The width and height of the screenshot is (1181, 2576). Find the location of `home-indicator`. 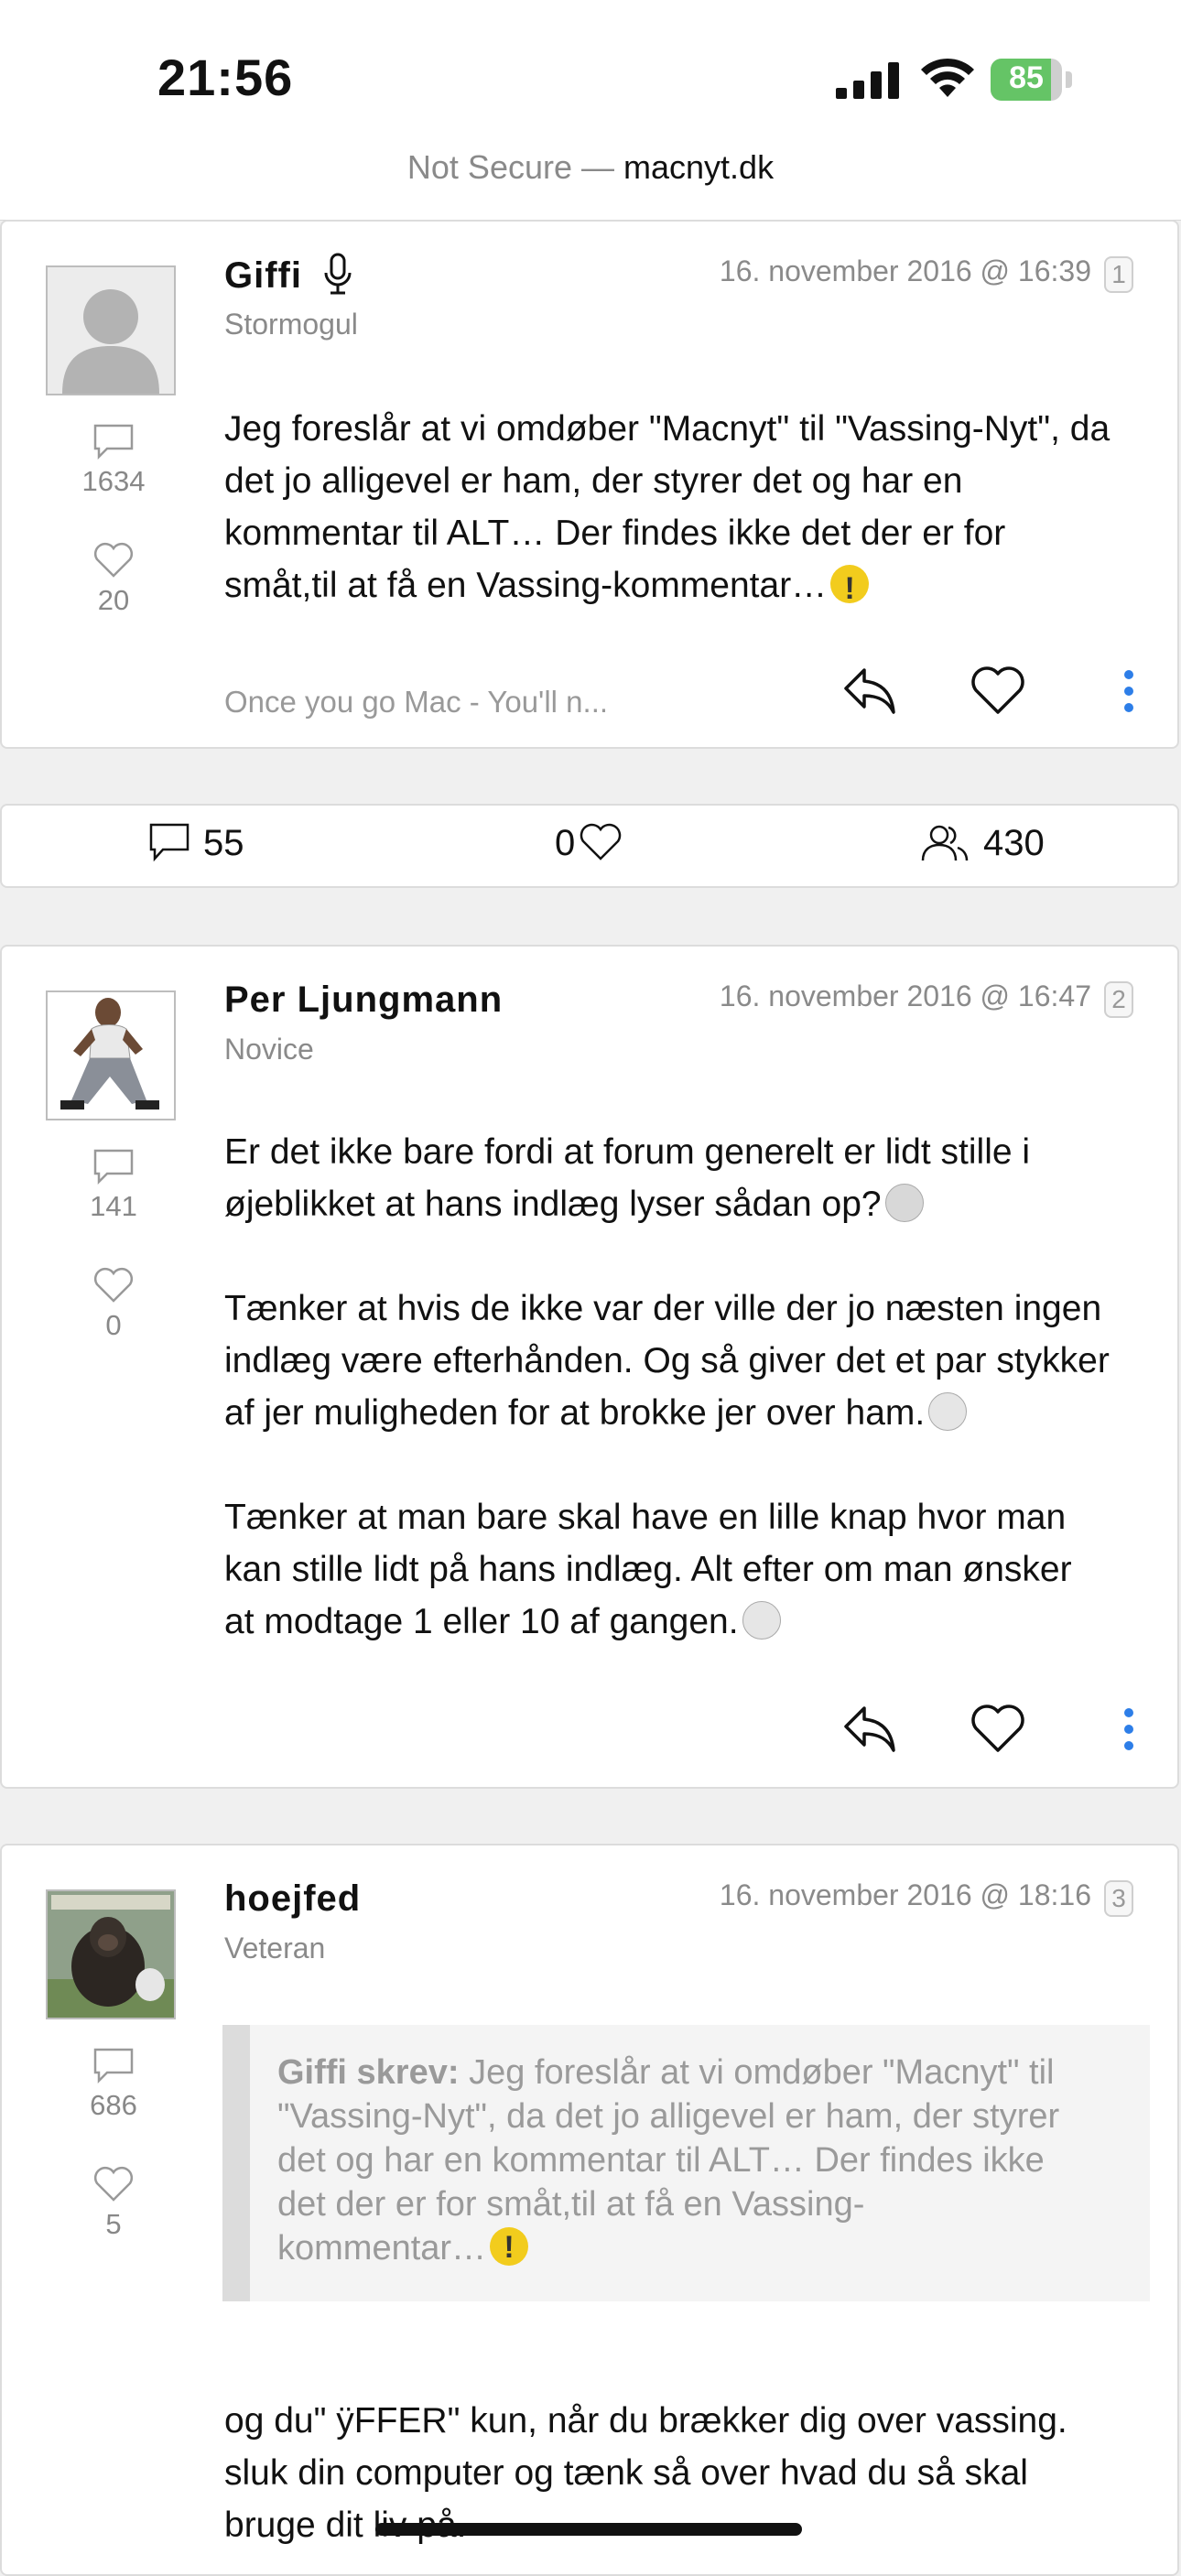

home-indicator is located at coordinates (588, 2530).